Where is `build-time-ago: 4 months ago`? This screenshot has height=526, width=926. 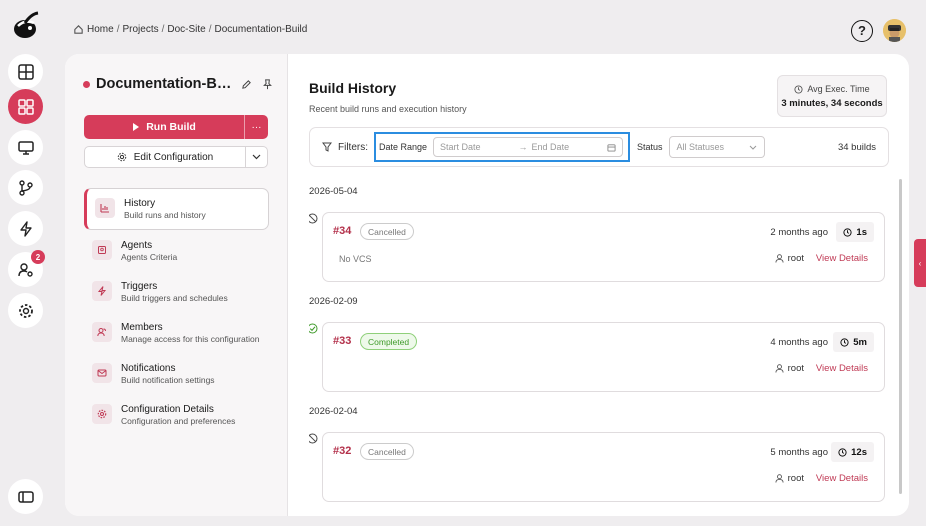
build-time-ago: 4 months ago is located at coordinates (799, 342).